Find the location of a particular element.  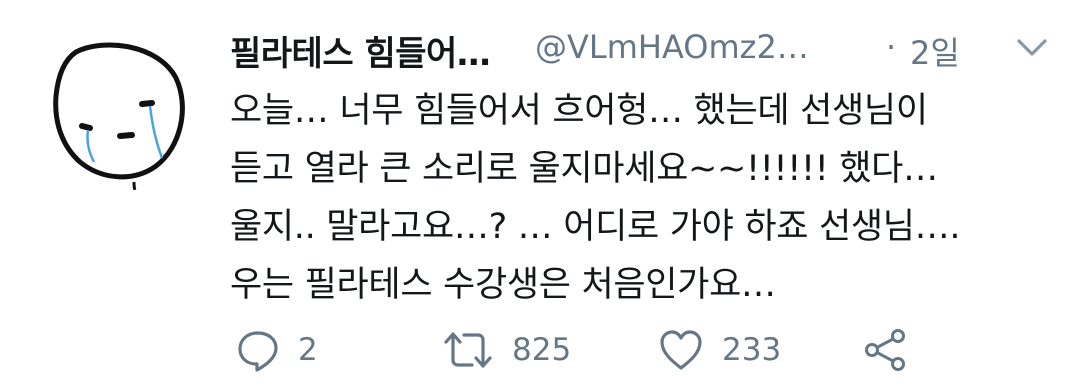

reply-button: 2 is located at coordinates (277, 350).